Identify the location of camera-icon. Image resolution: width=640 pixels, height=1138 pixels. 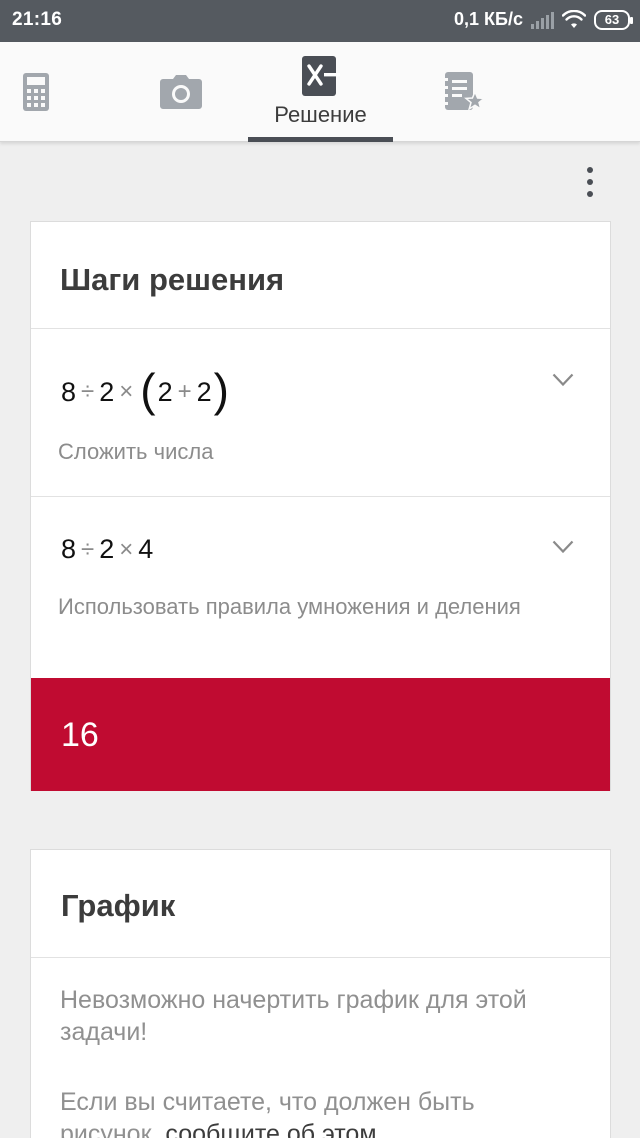
(181, 92).